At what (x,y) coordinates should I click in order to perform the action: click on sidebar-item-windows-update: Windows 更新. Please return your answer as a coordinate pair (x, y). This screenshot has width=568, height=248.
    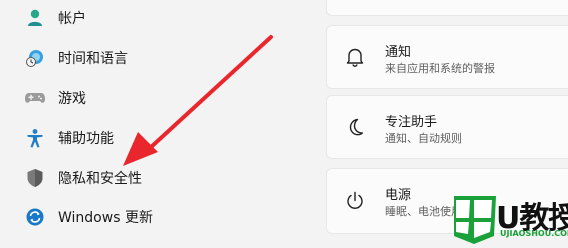
    Looking at the image, I should click on (88, 217).